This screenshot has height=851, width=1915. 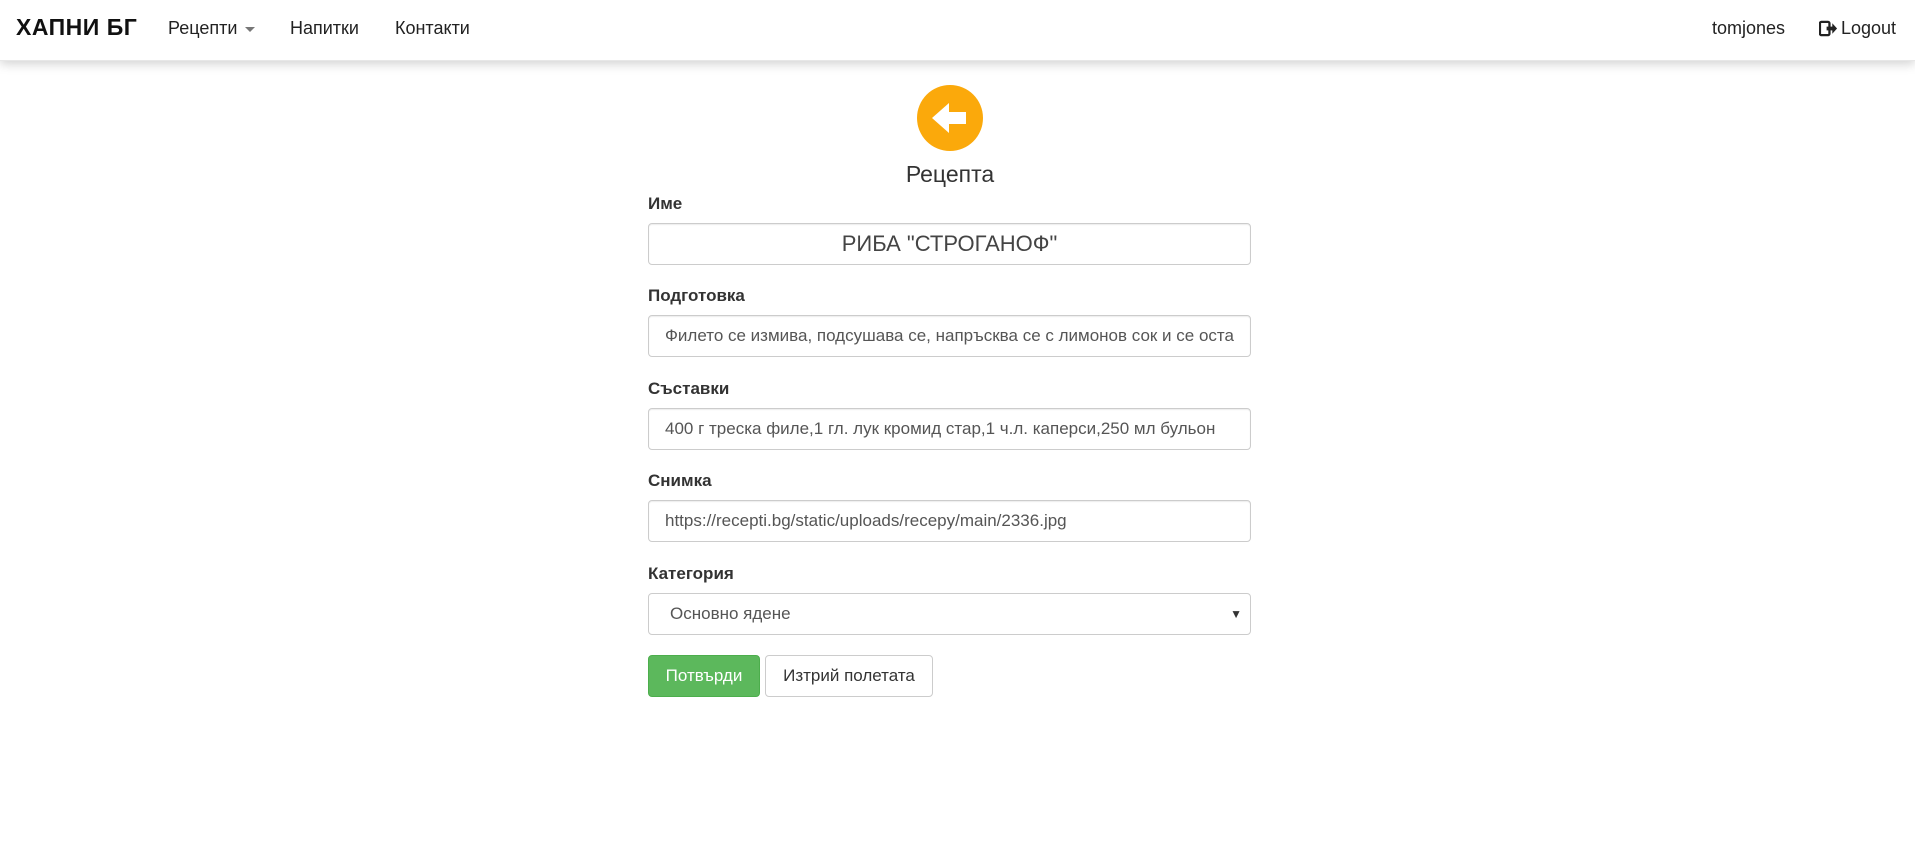 I want to click on ingredients-input, so click(x=949, y=429).